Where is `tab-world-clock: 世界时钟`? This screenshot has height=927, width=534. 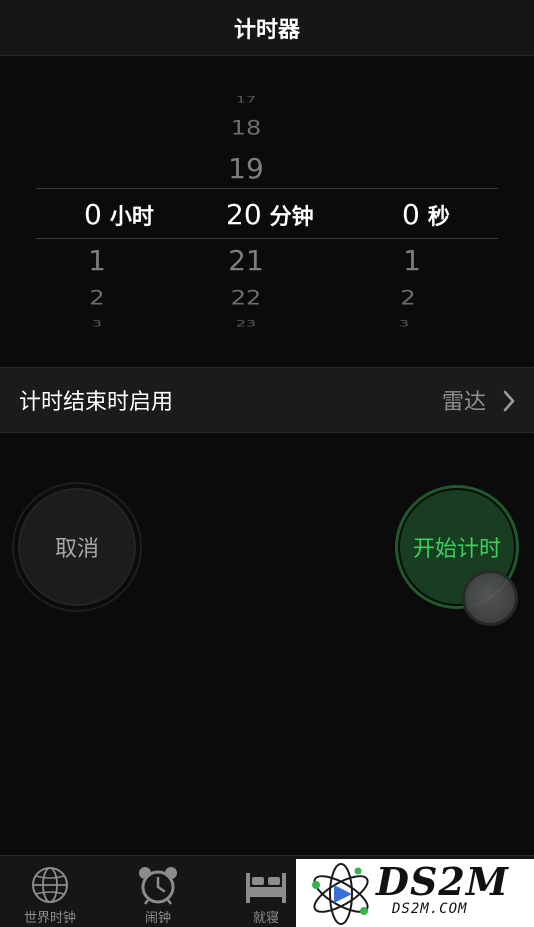 tab-world-clock: 世界时钟 is located at coordinates (50, 891).